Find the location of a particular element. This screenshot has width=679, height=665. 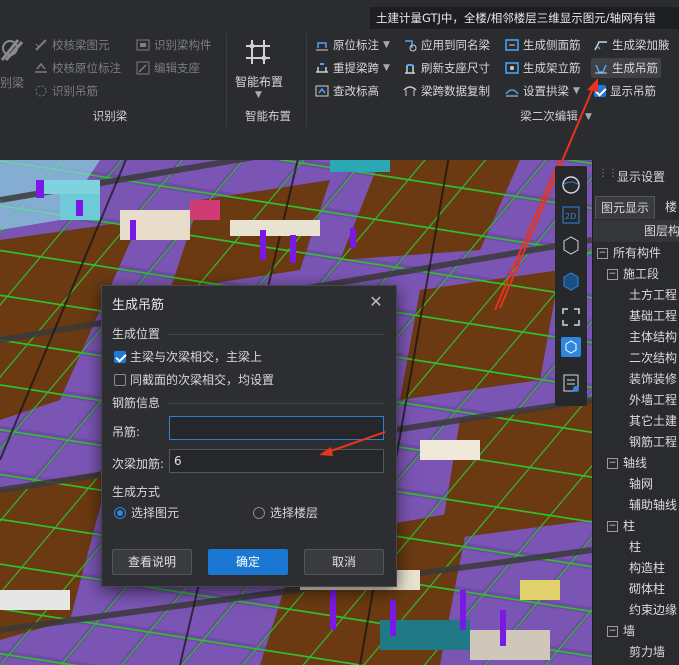

copy-span-data-button: 梁跨数据复制 is located at coordinates (446, 91).